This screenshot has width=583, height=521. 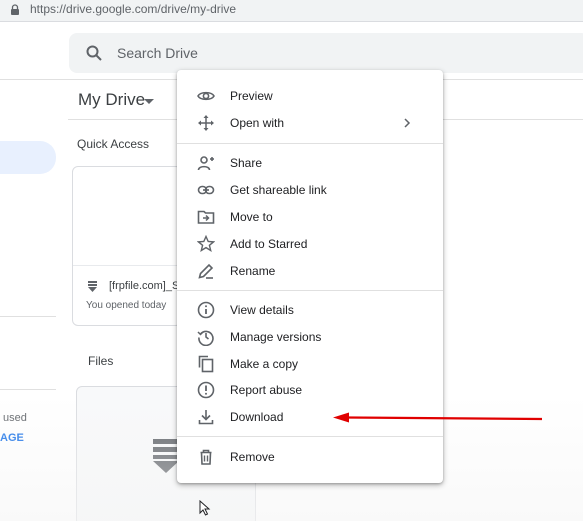 What do you see at coordinates (206, 310) in the screenshot?
I see `info-icon` at bounding box center [206, 310].